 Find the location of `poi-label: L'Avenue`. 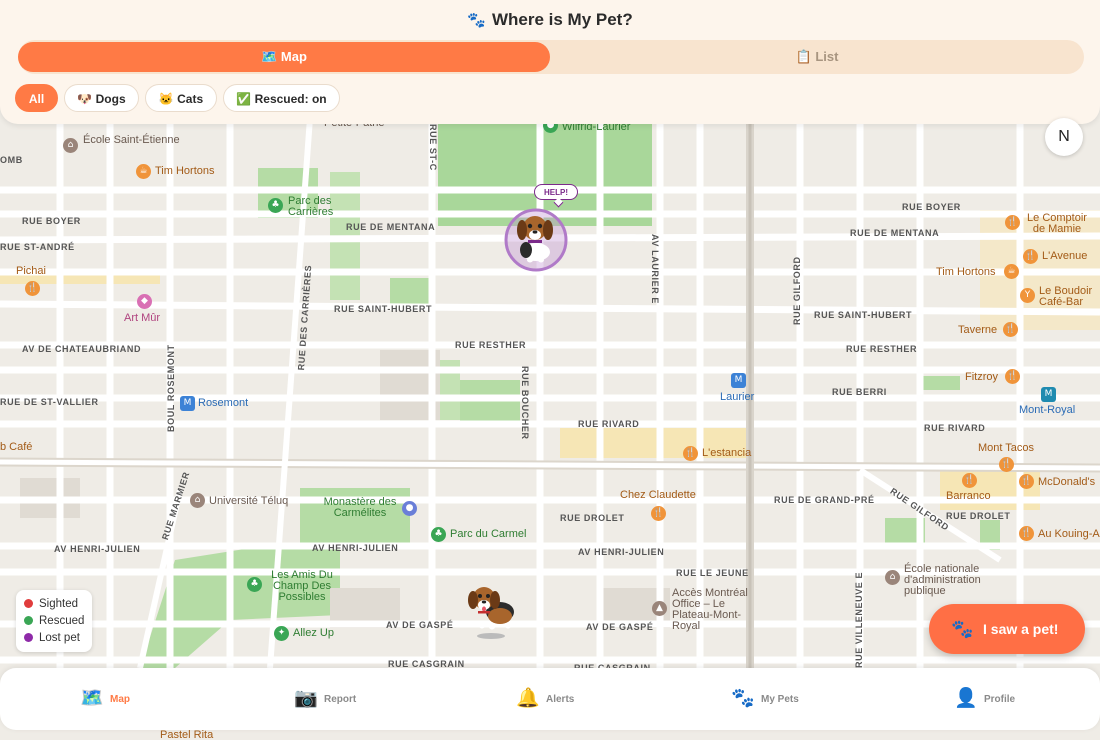

poi-label: L'Avenue is located at coordinates (1064, 256).